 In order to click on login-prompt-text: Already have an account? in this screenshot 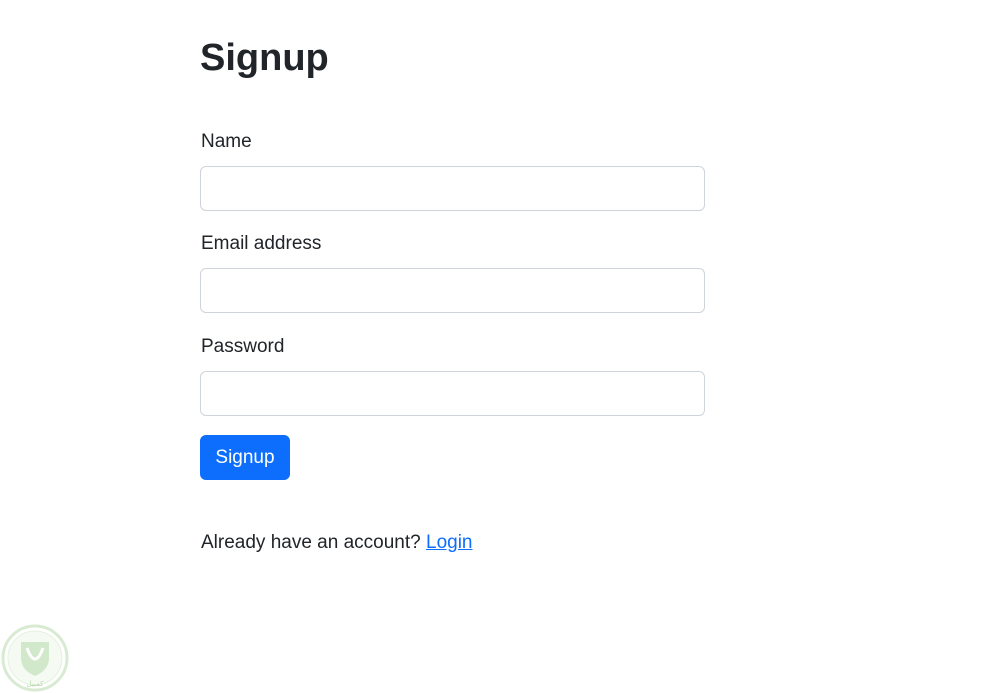, I will do `click(311, 542)`.